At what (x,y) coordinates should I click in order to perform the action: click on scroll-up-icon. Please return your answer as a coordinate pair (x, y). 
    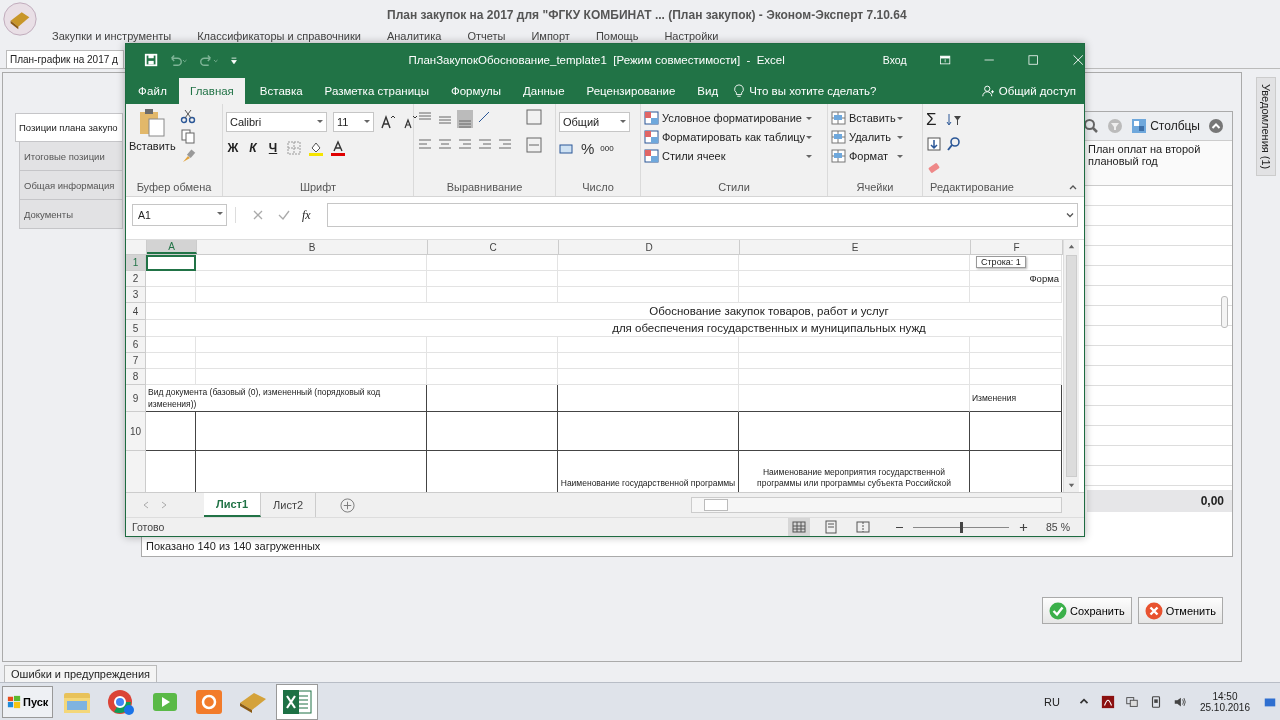
    Looking at the image, I should click on (1071, 246).